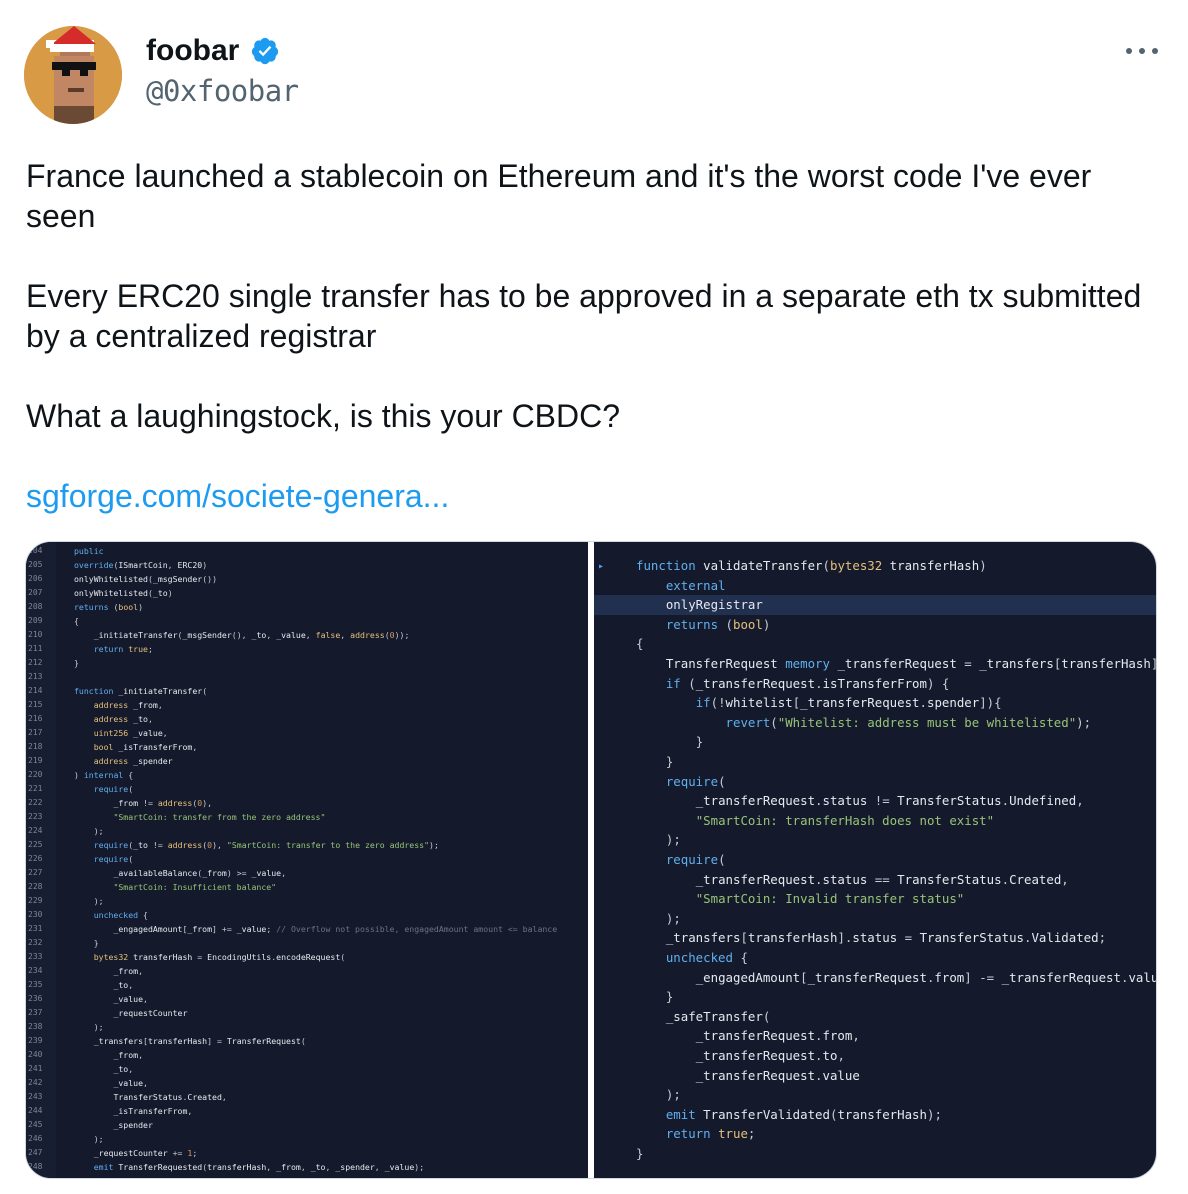  I want to click on line-number: 241, so click(35, 1068).